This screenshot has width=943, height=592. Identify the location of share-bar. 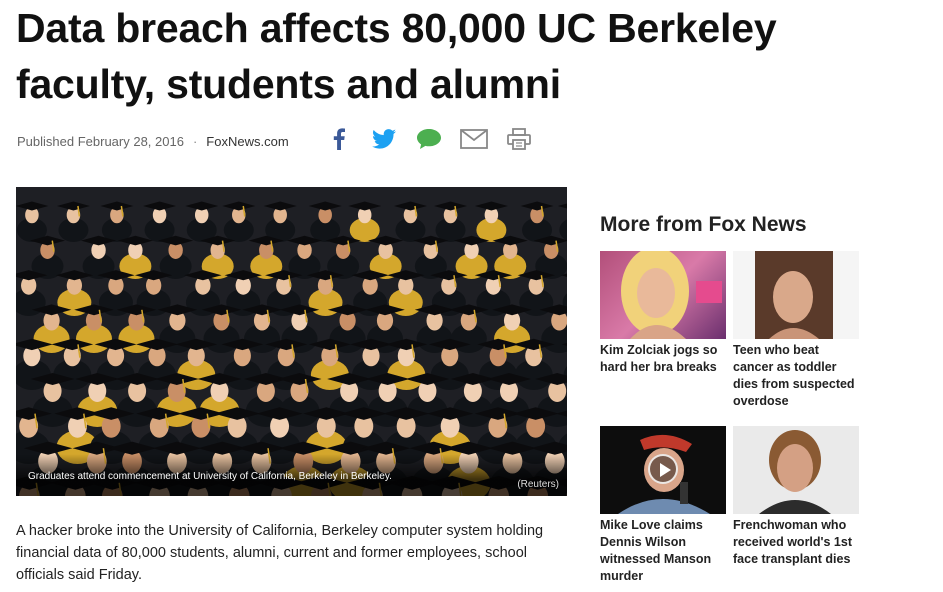
(434, 139).